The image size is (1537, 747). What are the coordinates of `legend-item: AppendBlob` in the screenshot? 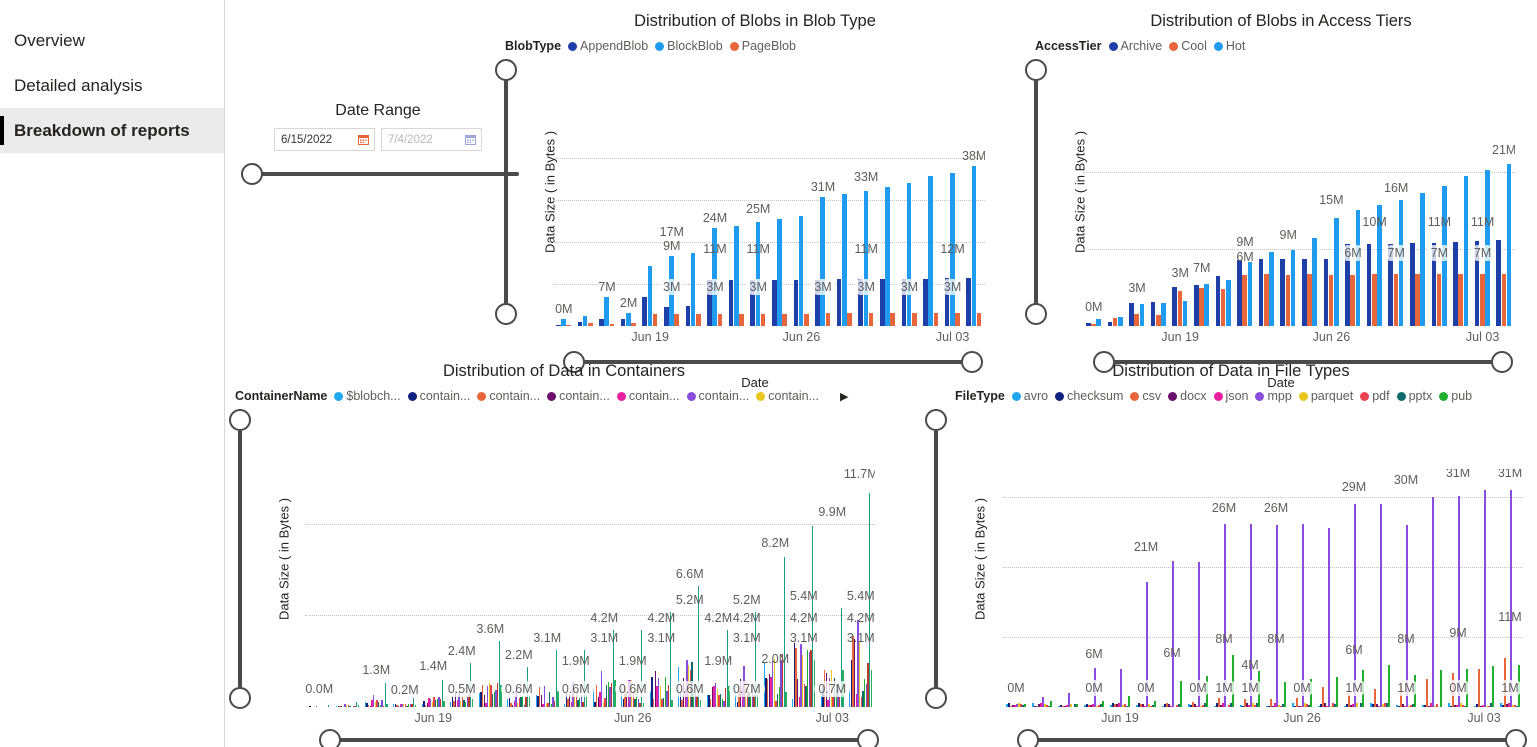 It's located at (608, 46).